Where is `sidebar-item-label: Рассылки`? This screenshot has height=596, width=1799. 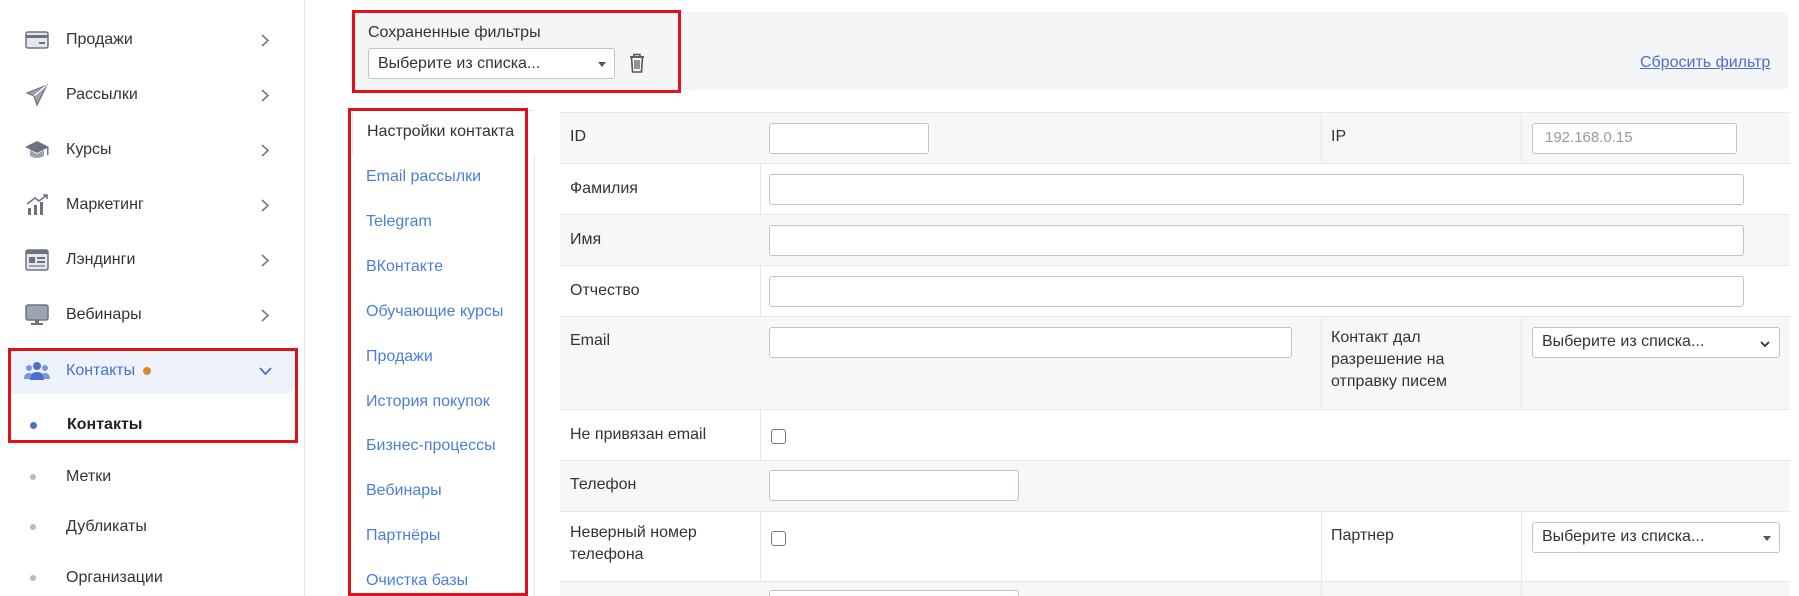 sidebar-item-label: Рассылки is located at coordinates (102, 94).